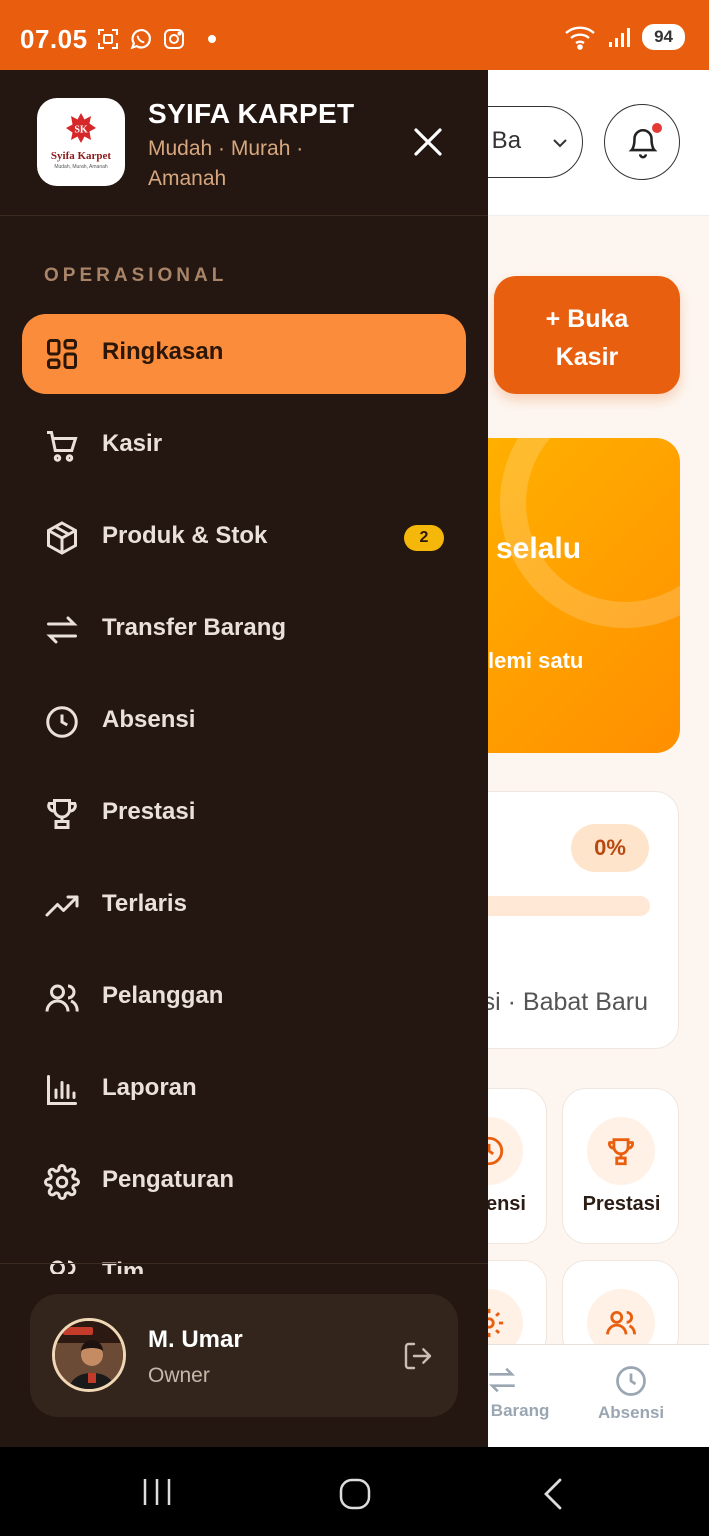 This screenshot has width=709, height=1536. Describe the element at coordinates (244, 1254) in the screenshot. I see `menu-item-tim: Tim` at that location.